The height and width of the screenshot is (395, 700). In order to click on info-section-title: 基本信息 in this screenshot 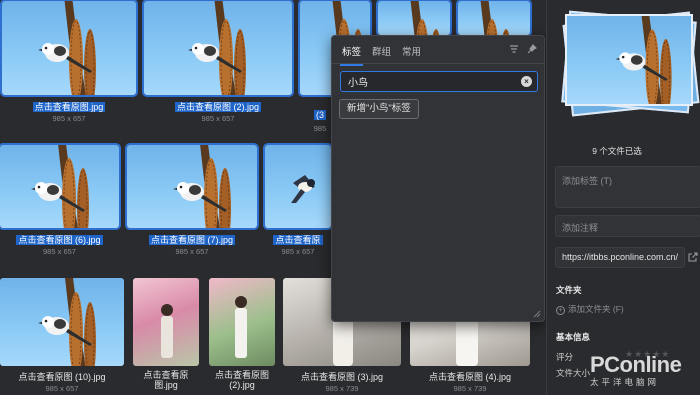, I will do `click(573, 337)`.